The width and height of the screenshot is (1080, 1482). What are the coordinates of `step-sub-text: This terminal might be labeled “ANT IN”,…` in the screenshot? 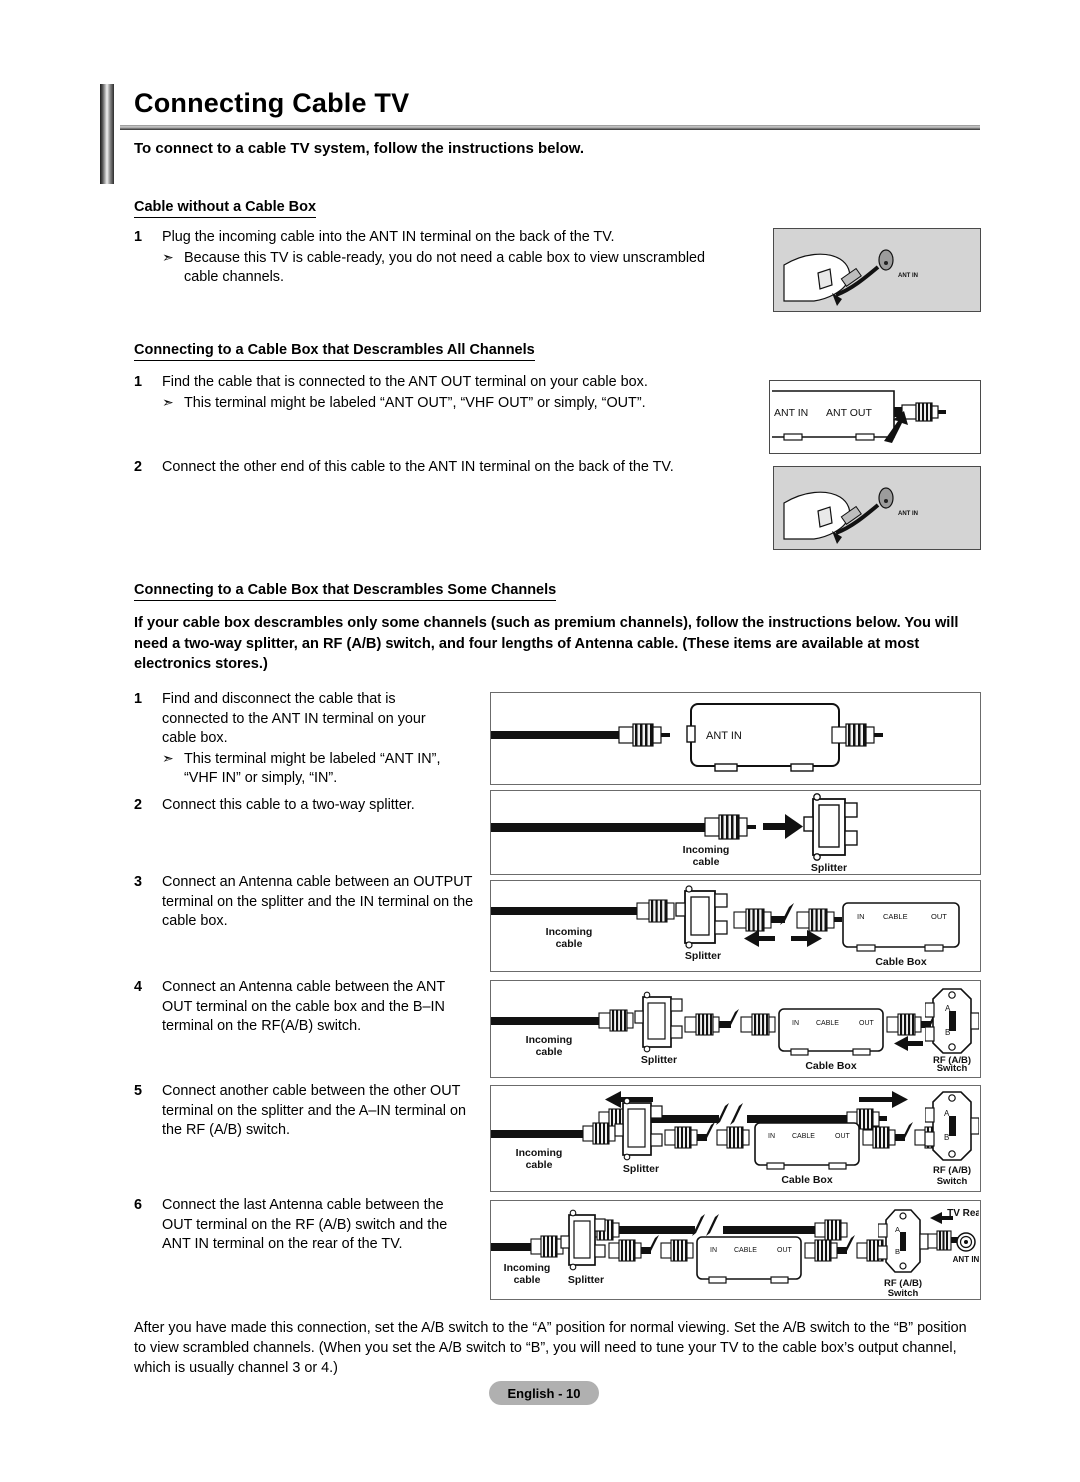 It's located at (312, 768).